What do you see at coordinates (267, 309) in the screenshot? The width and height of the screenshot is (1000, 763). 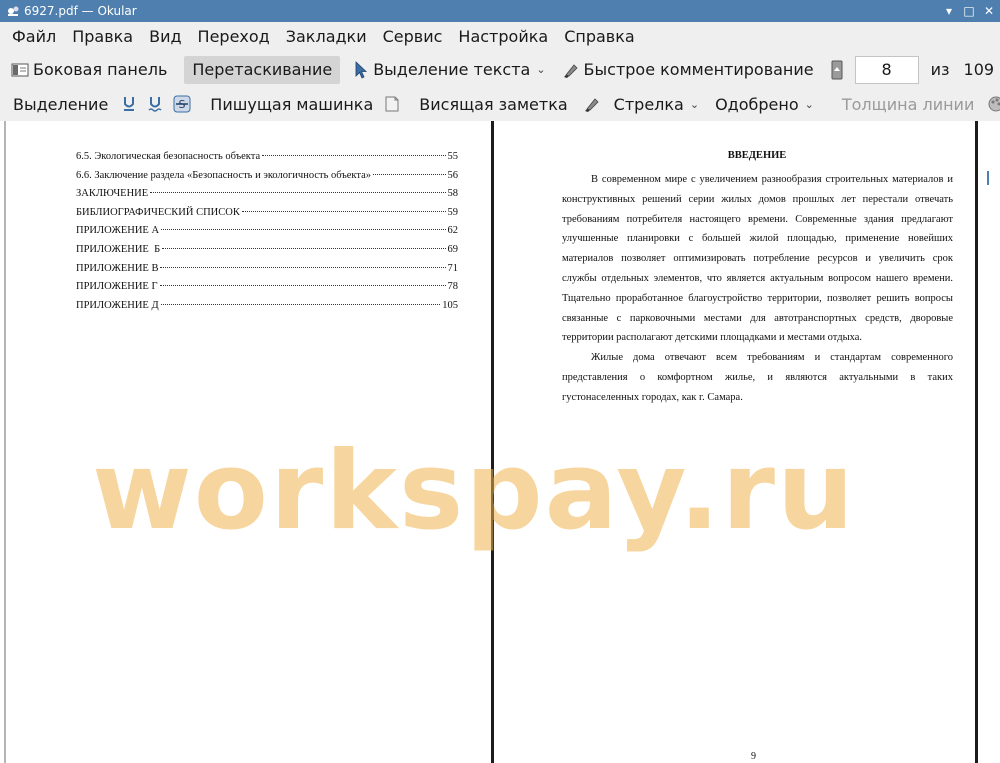 I see `toc-row: ПРИЛОЖЕНИЕ Д 105` at bounding box center [267, 309].